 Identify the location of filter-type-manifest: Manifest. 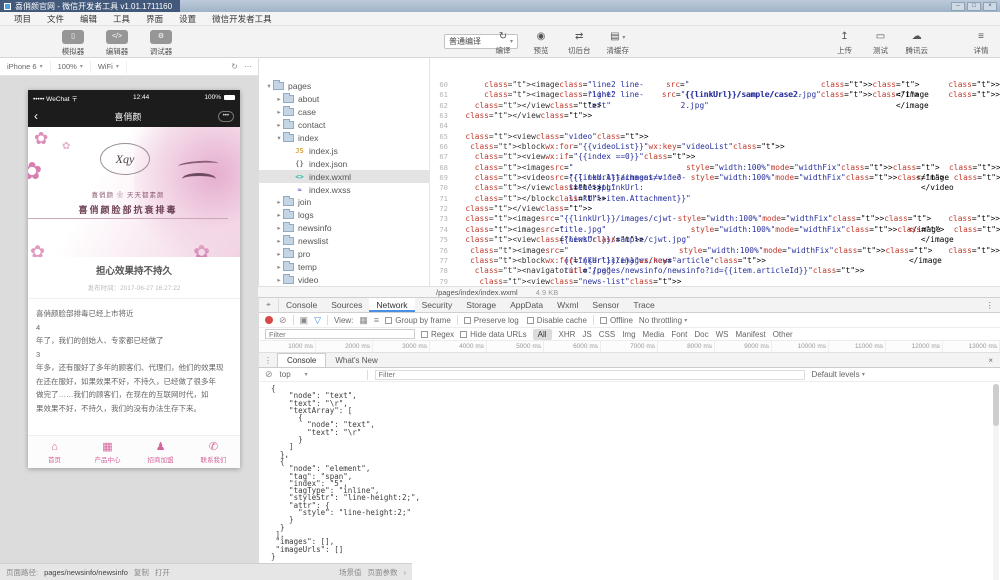
(750, 334).